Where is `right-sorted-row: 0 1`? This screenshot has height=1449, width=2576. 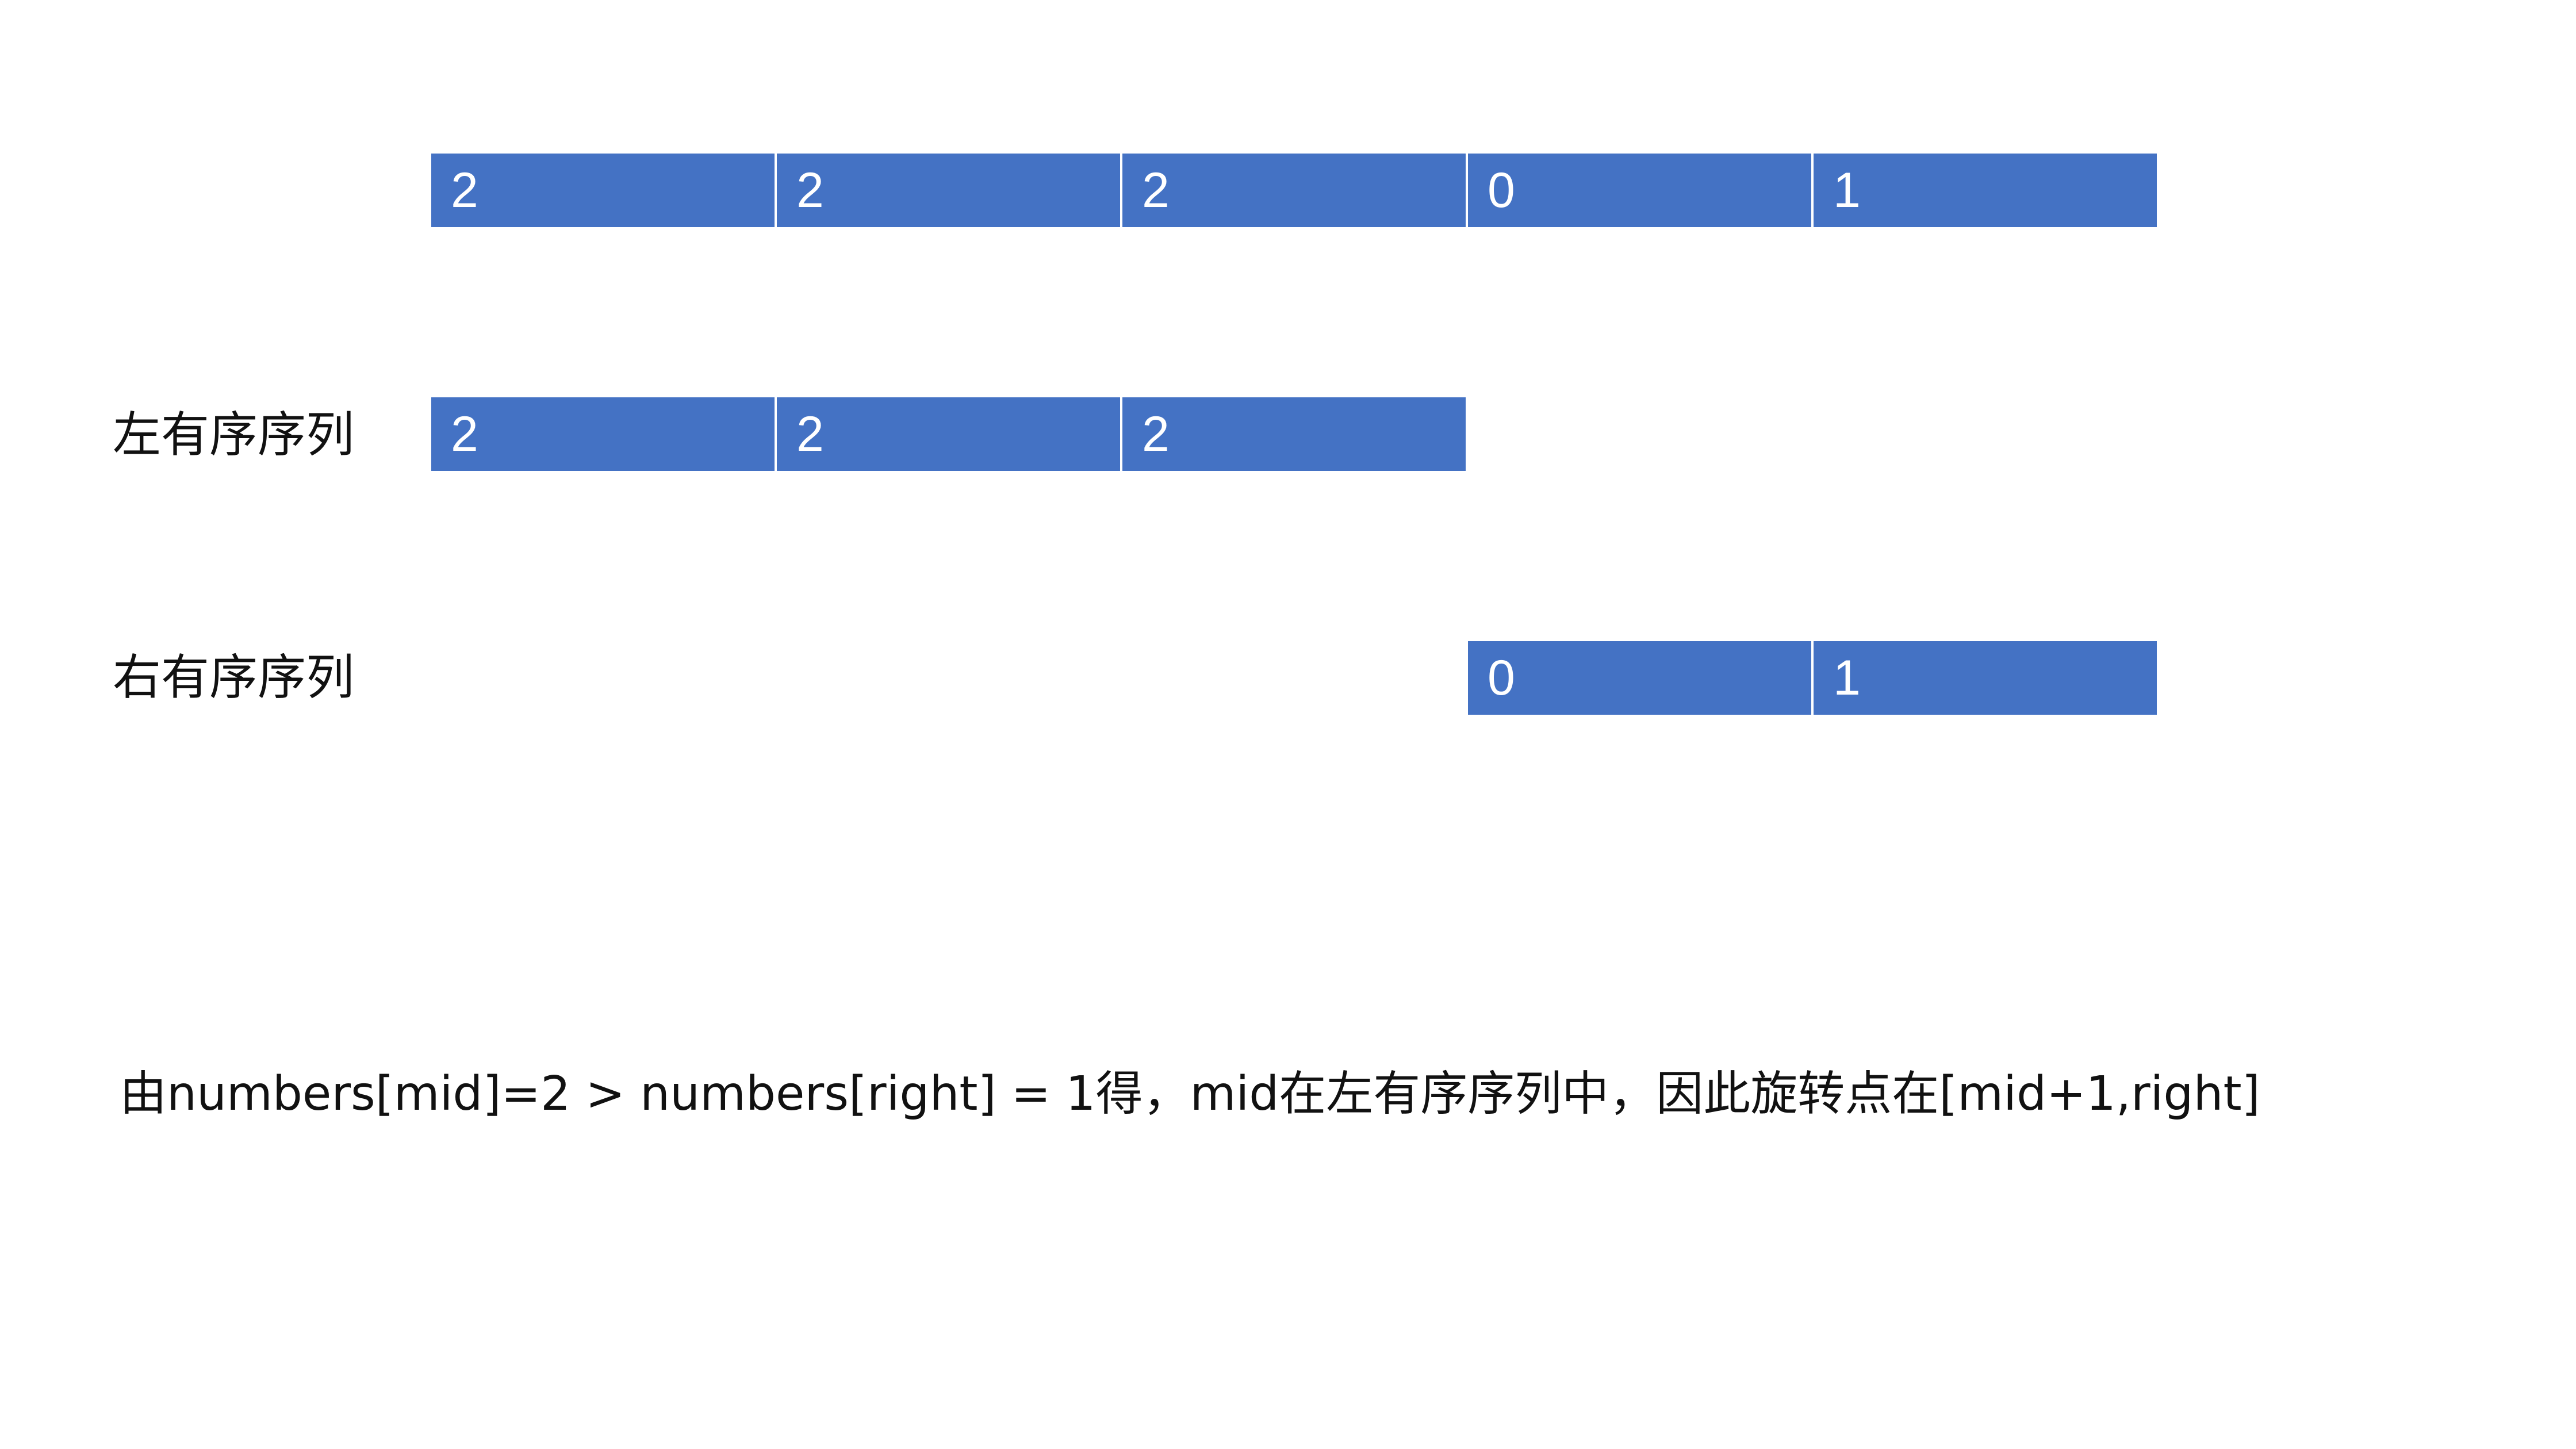
right-sorted-row: 0 1 is located at coordinates (1812, 678).